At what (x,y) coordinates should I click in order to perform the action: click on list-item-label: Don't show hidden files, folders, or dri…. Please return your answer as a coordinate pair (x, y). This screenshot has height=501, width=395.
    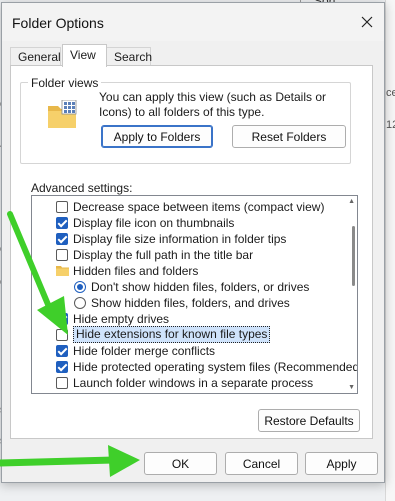
    Looking at the image, I should click on (200, 287).